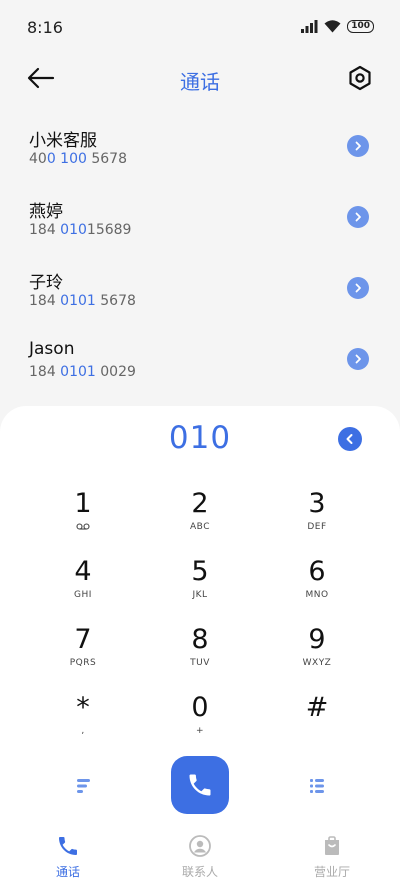 Image resolution: width=400 pixels, height=889 pixels. I want to click on voicemail-icon, so click(83, 526).